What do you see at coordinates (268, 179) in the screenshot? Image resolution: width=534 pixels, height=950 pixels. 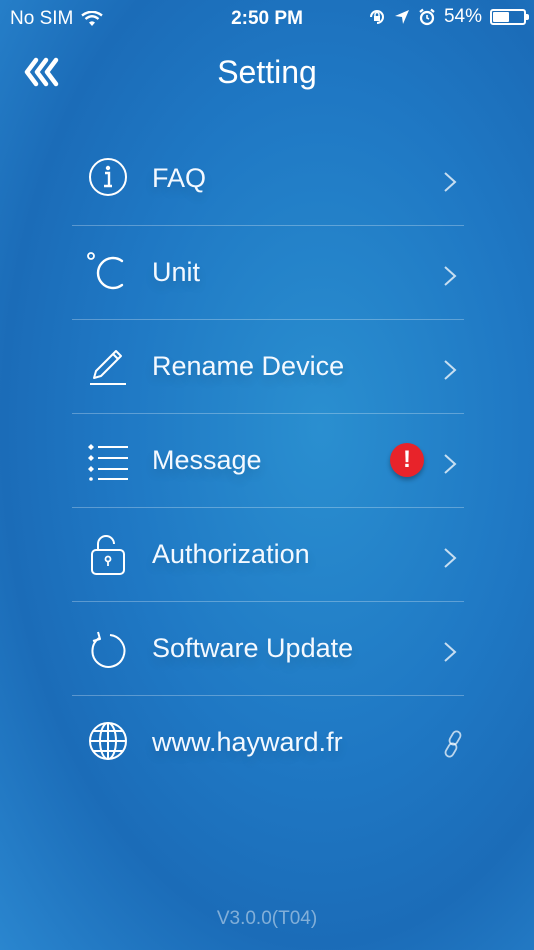 I see `menu-item-faq: FAQ` at bounding box center [268, 179].